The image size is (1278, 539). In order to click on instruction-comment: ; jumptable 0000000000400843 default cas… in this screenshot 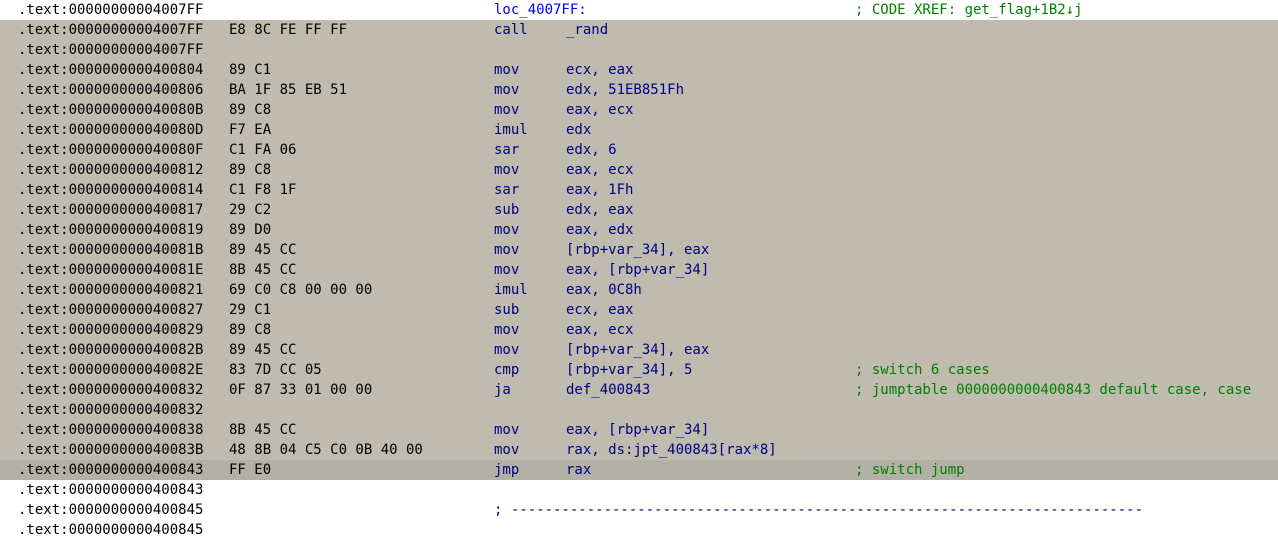, I will do `click(1053, 390)`.